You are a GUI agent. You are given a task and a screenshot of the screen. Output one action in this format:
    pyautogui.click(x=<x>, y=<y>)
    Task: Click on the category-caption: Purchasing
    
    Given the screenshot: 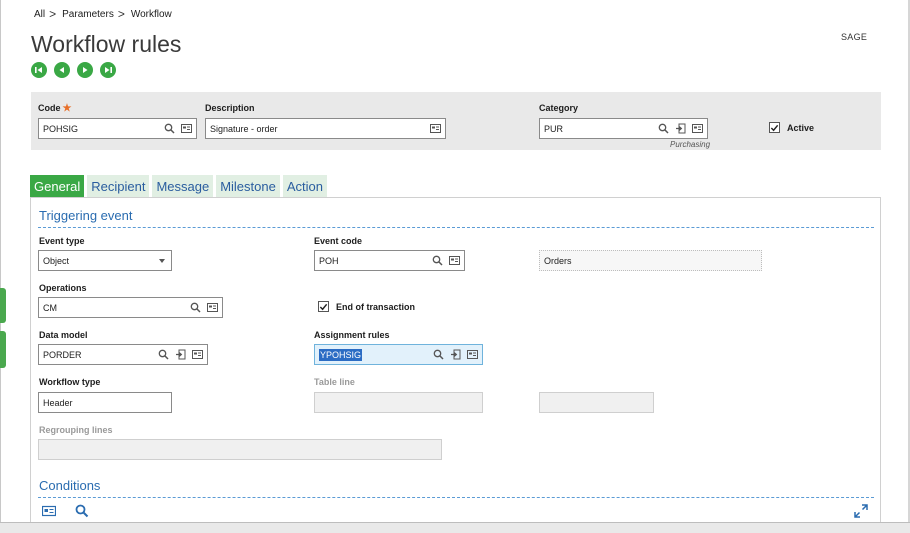 What is the action you would take?
    pyautogui.click(x=690, y=144)
    